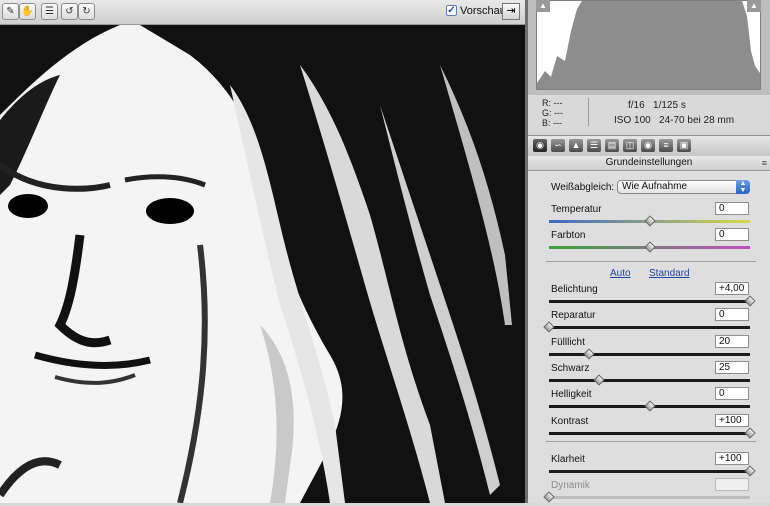 This screenshot has width=770, height=506. Describe the element at coordinates (69, 11) in the screenshot. I see `rotate-left-icon: ↺` at that location.